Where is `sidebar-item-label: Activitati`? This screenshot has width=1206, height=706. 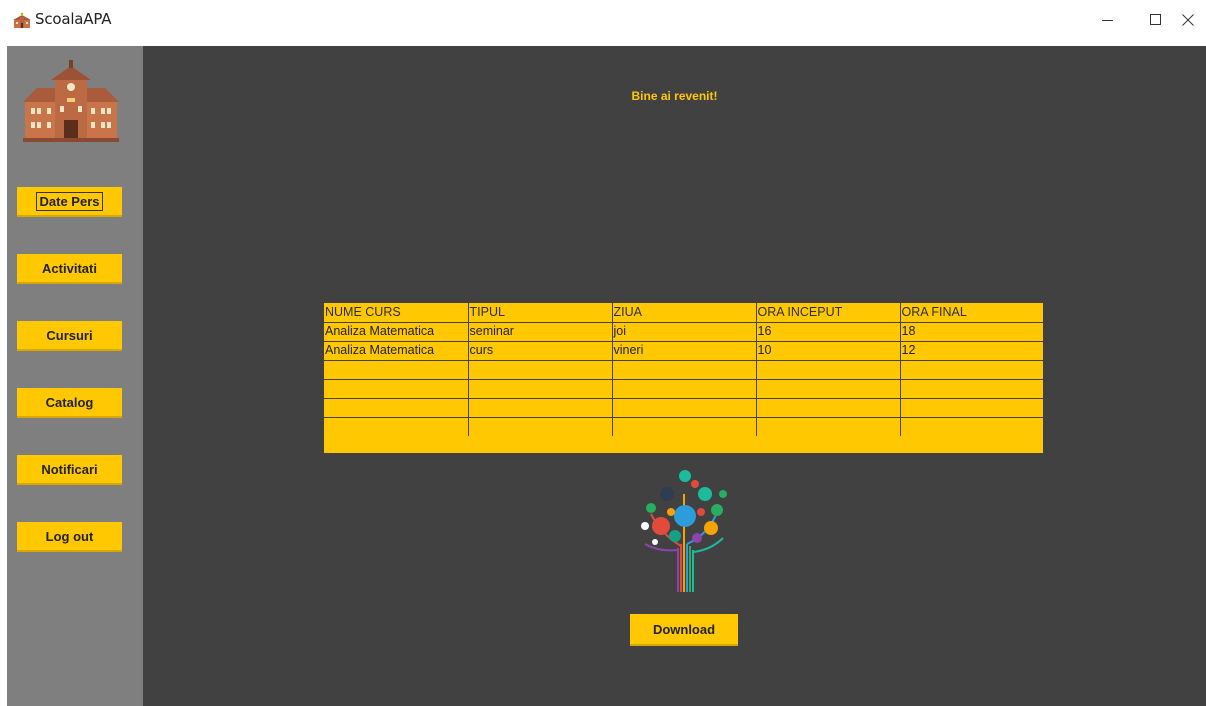
sidebar-item-label: Activitati is located at coordinates (69, 268).